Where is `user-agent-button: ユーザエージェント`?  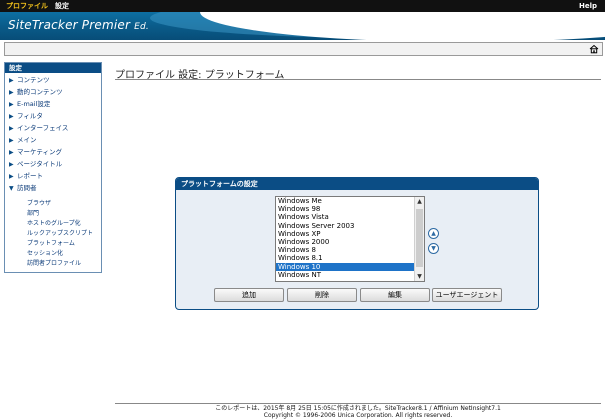 user-agent-button: ユーザエージェント is located at coordinates (467, 295).